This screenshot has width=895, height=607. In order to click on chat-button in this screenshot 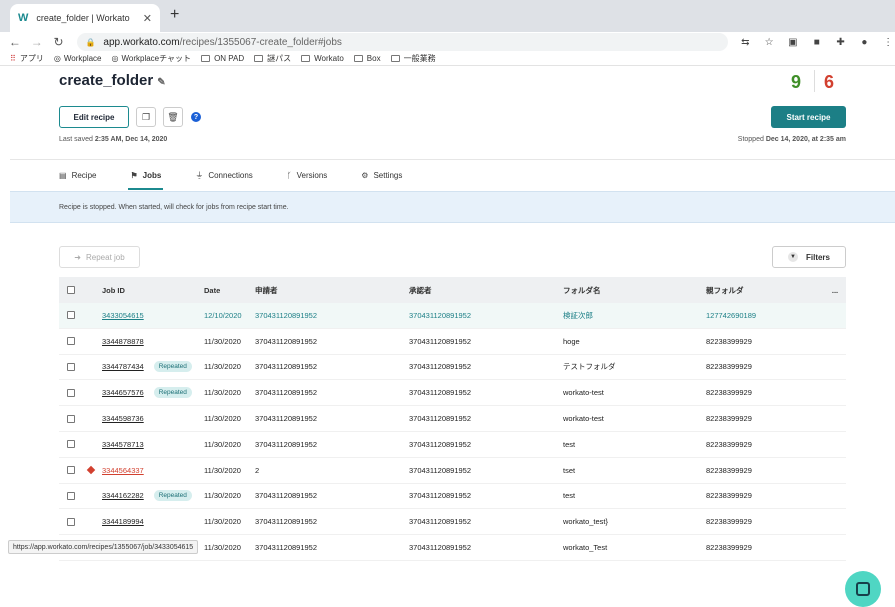, I will do `click(863, 589)`.